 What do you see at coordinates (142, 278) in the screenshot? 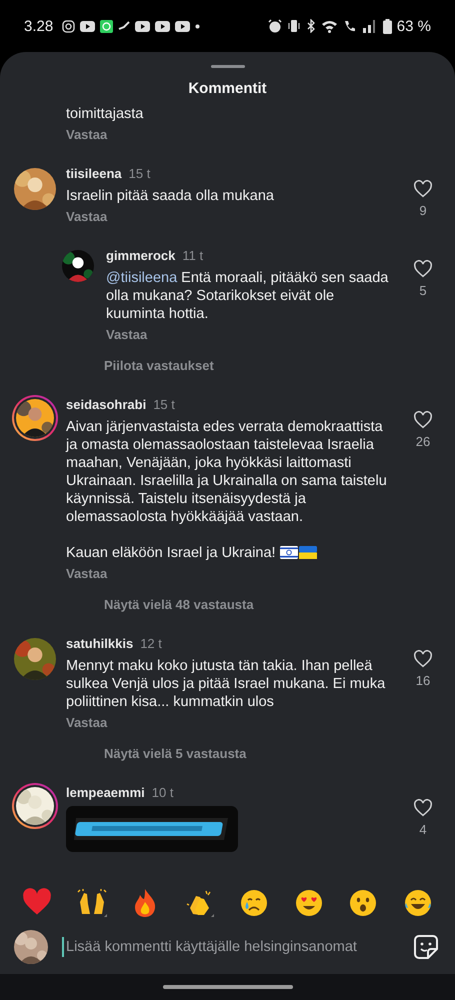
I see `mention-link: @tiisileena` at bounding box center [142, 278].